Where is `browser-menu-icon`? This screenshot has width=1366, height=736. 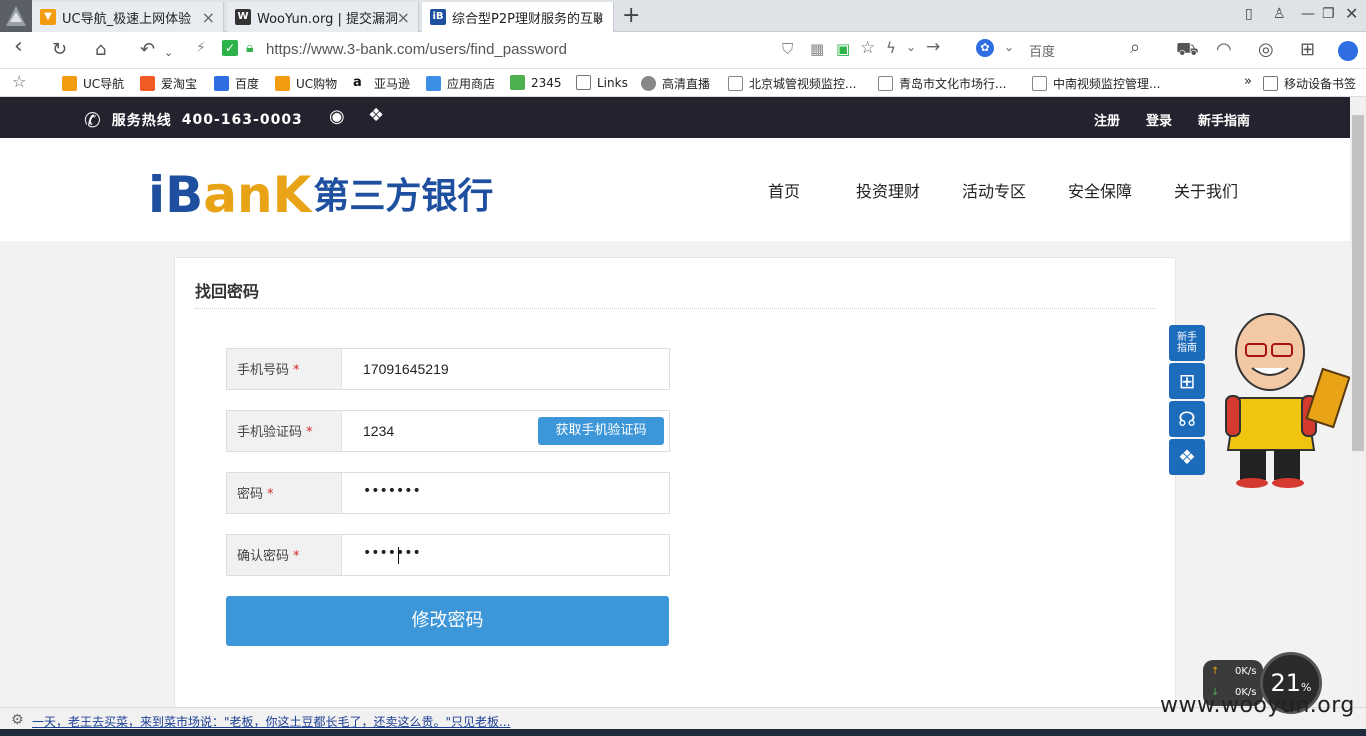
browser-menu-icon is located at coordinates (1348, 51).